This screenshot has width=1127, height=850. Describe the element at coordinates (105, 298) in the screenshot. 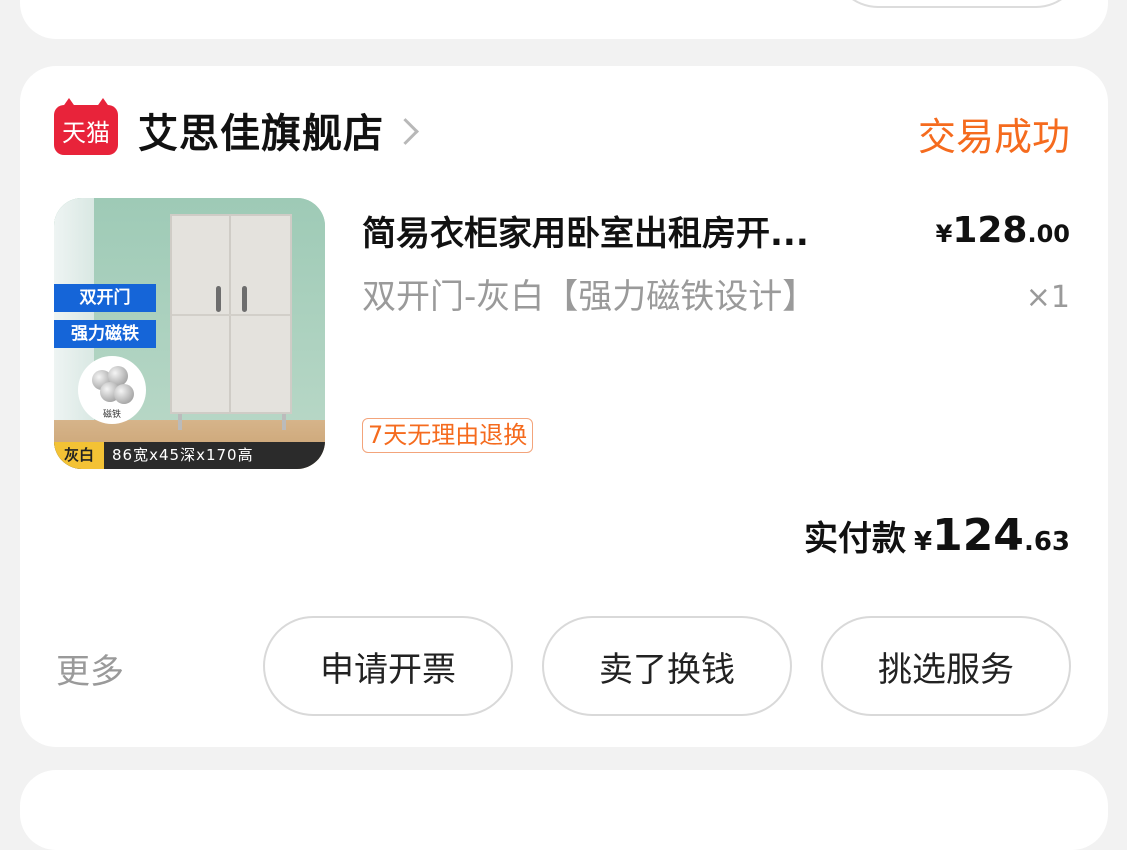

I see `image-tag-double-door: 双开门` at that location.